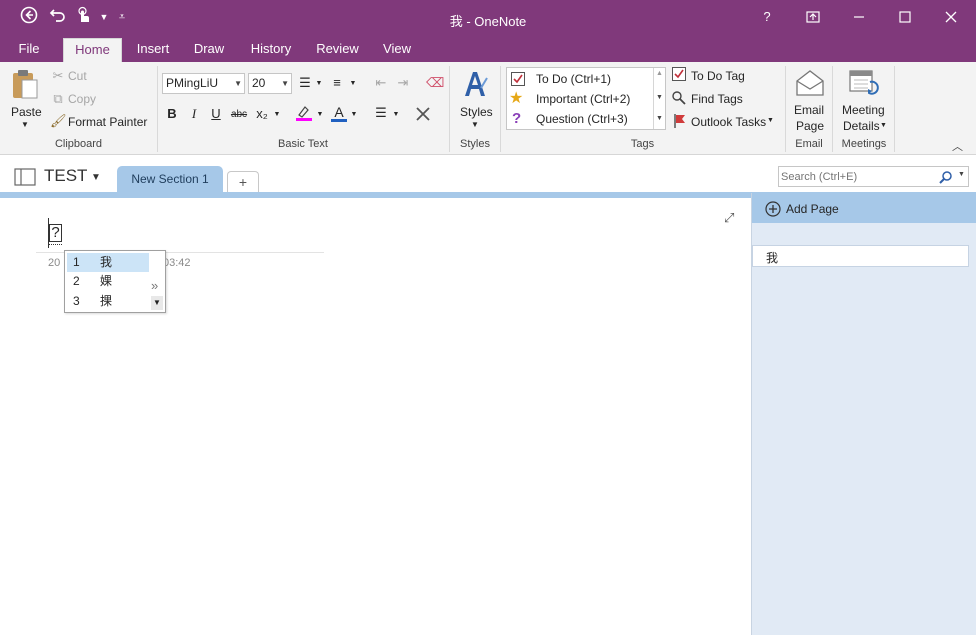 This screenshot has height=635, width=976. Describe the element at coordinates (157, 303) in the screenshot. I see `ime-page-down-icon: ▼` at that location.